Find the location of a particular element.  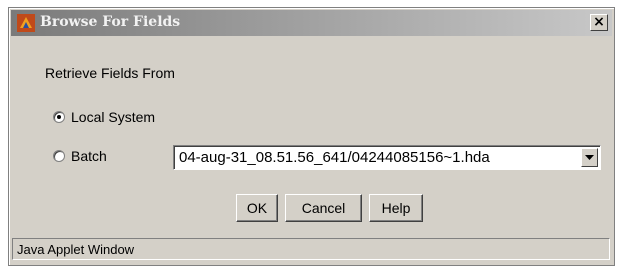

batch-file-select: 04-aug-31_08.51.56_641/04244085156~1.hda is located at coordinates (387, 157).